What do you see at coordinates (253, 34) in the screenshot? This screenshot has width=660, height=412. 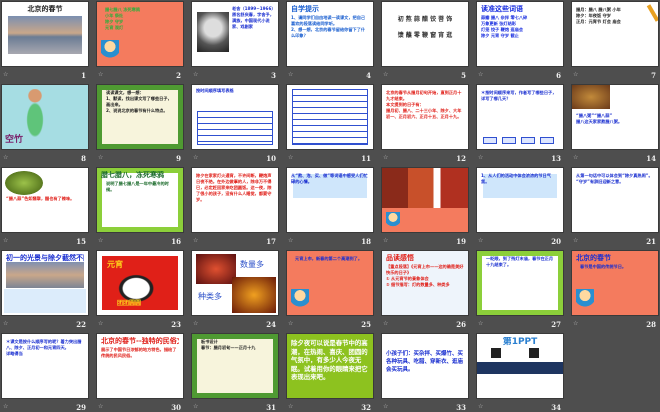 I see `slide-body: 老舍（1899~1966）原名舒庆春，字舍予，满族，中国现代小说家、戏剧家` at bounding box center [253, 34].